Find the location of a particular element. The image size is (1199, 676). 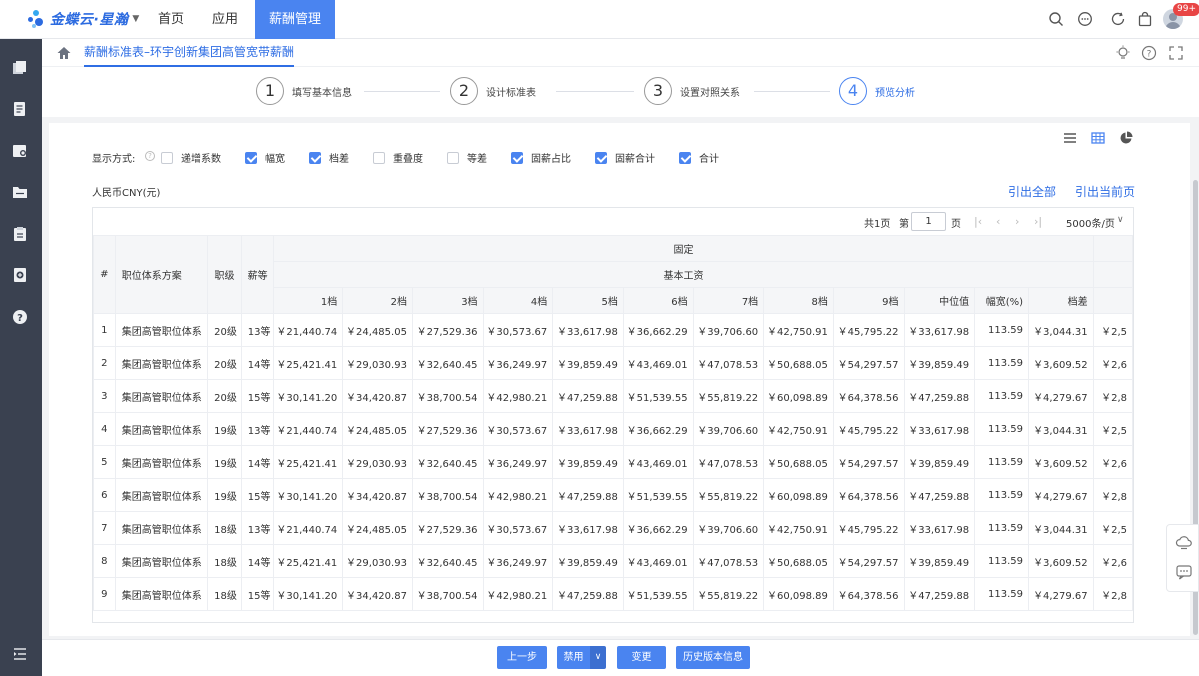

add-document-icon is located at coordinates (20, 275).